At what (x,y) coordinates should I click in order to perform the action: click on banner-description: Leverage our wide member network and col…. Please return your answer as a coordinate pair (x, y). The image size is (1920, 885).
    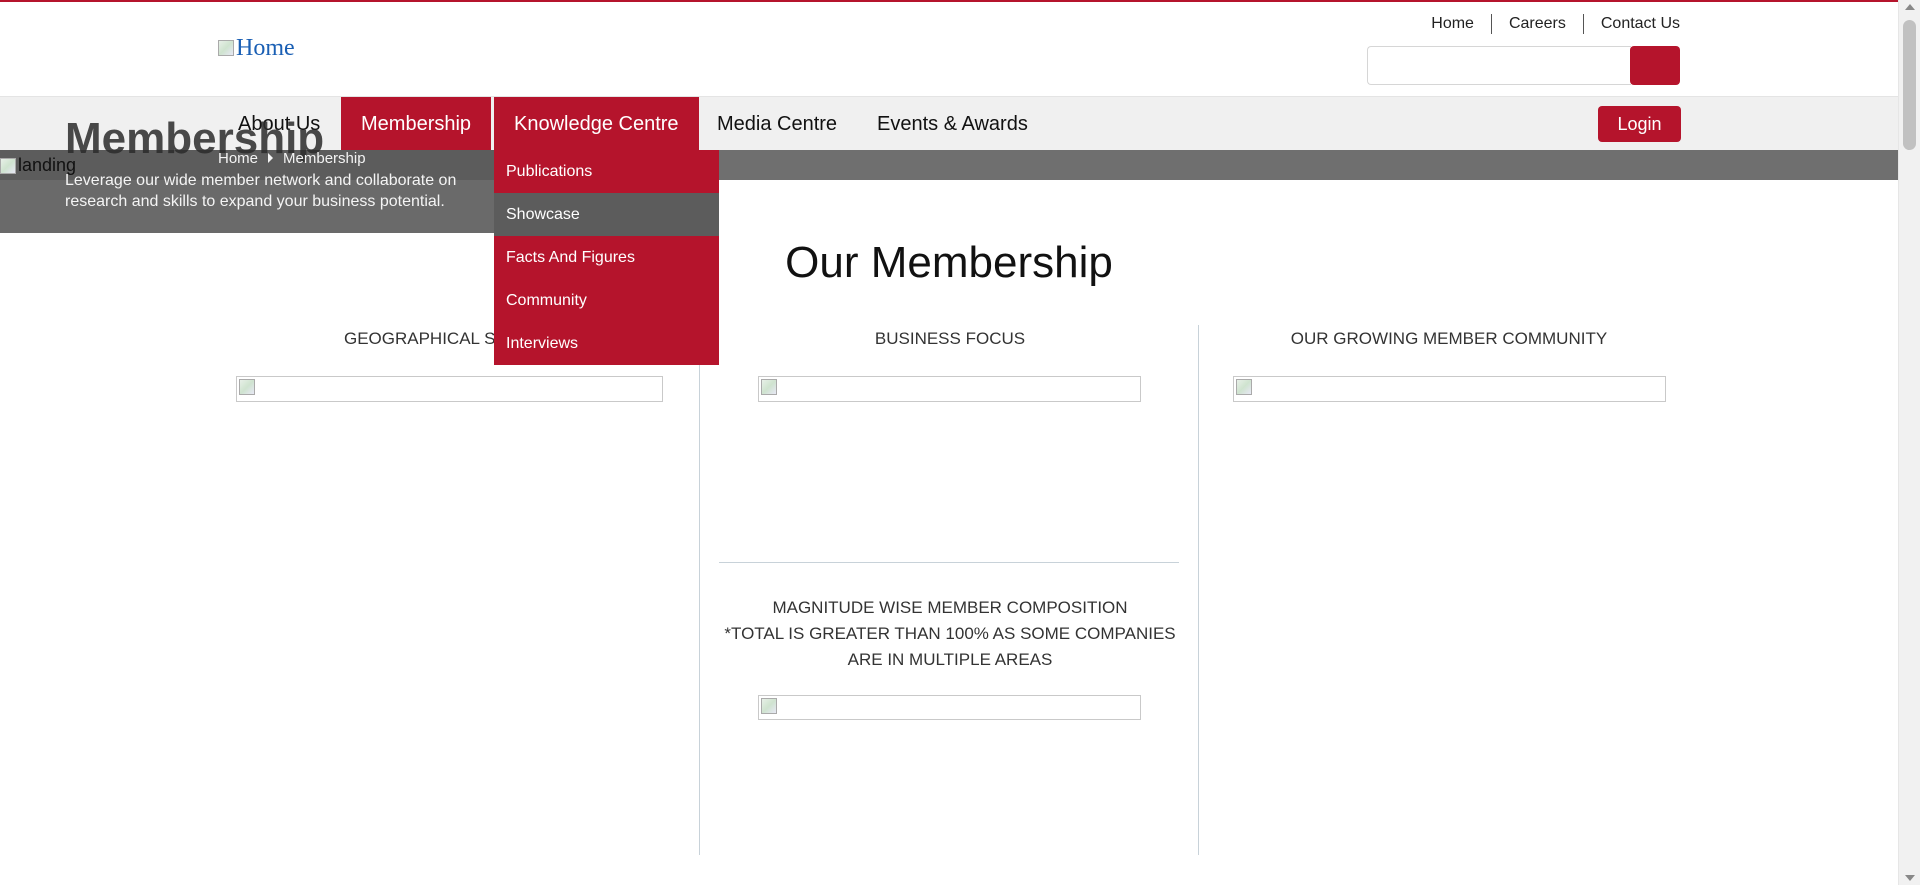
    Looking at the image, I should click on (261, 191).